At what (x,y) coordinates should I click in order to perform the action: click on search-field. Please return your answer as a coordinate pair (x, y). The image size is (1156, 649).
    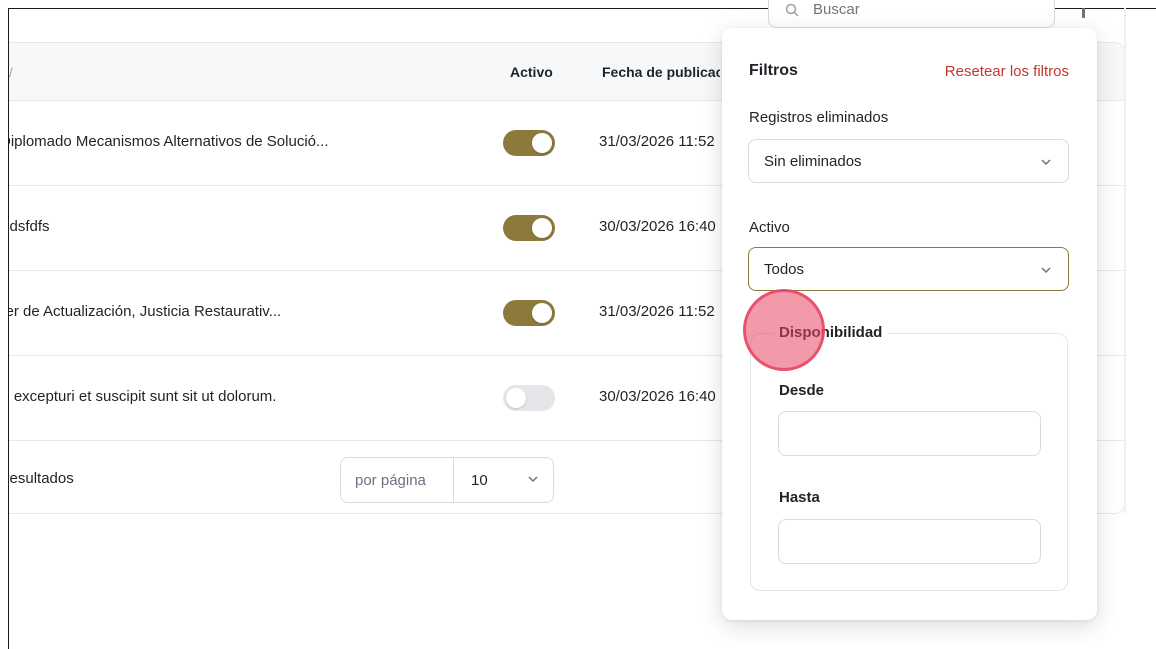
    Looking at the image, I should click on (911, 14).